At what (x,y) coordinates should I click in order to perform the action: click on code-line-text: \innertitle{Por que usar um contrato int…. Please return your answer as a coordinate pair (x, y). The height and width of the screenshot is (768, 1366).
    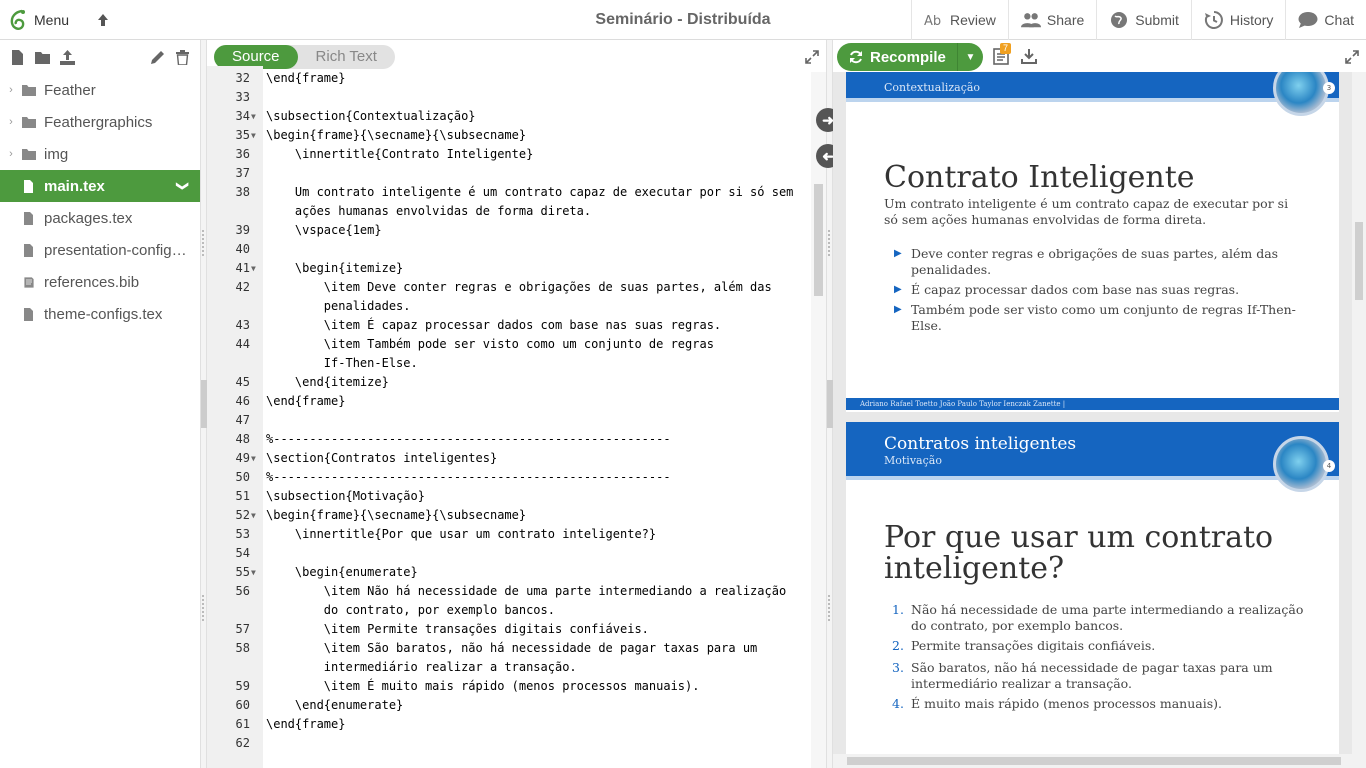
    Looking at the image, I should click on (461, 534).